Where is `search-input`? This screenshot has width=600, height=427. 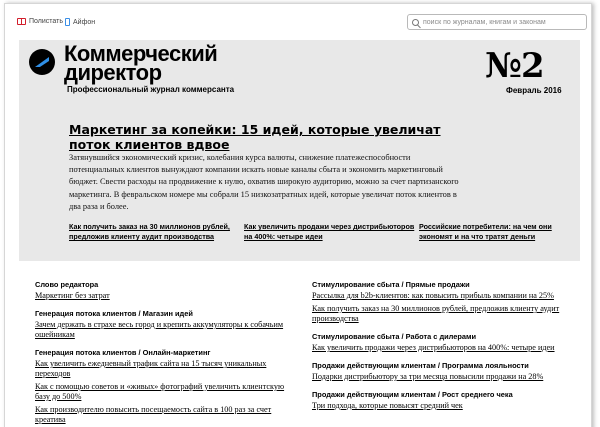 search-input is located at coordinates (503, 22).